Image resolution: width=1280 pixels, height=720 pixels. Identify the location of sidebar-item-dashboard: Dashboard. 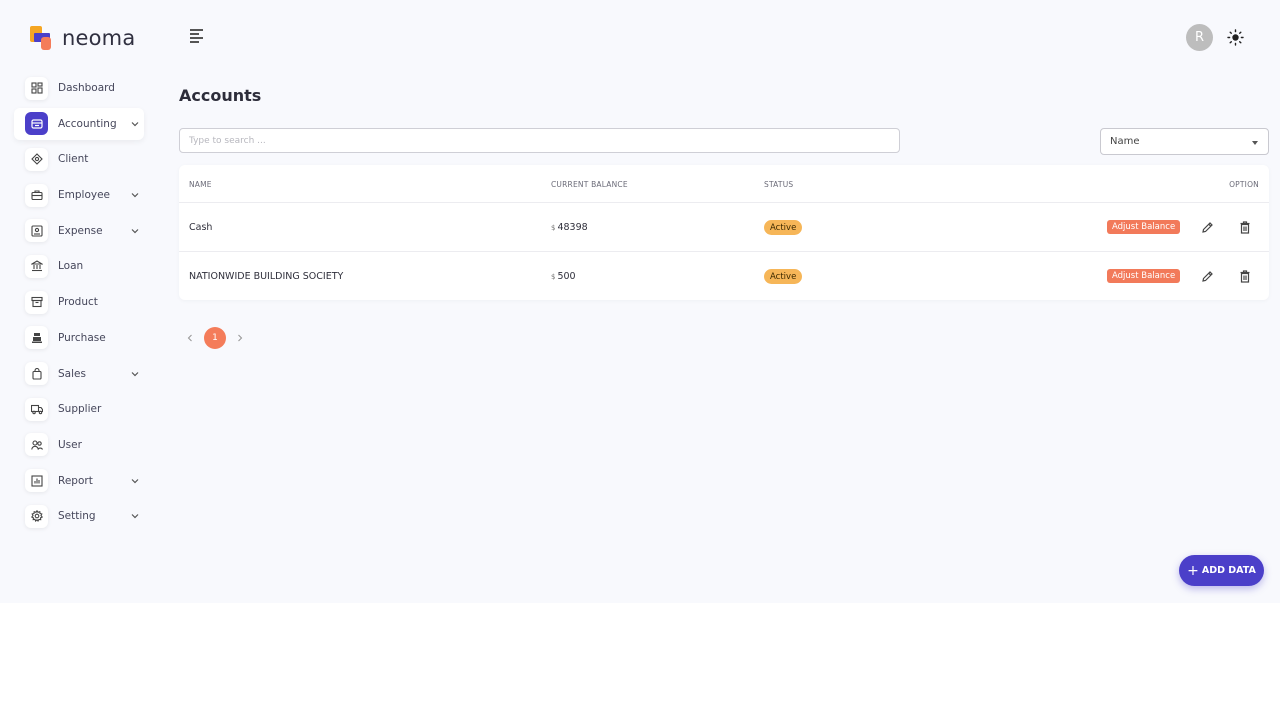
(79, 88).